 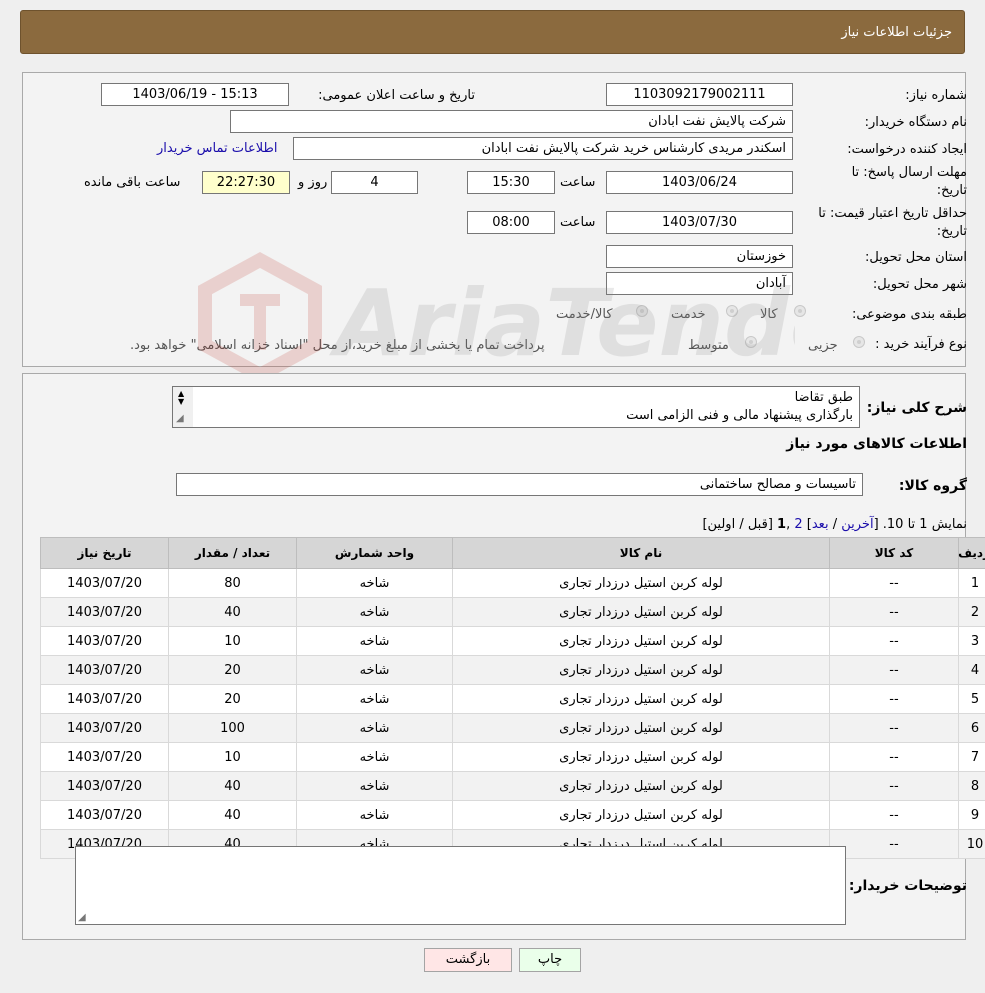 I want to click on goods-group-field: تاسیسات و مصالح ساختمانی, so click(x=519, y=484).